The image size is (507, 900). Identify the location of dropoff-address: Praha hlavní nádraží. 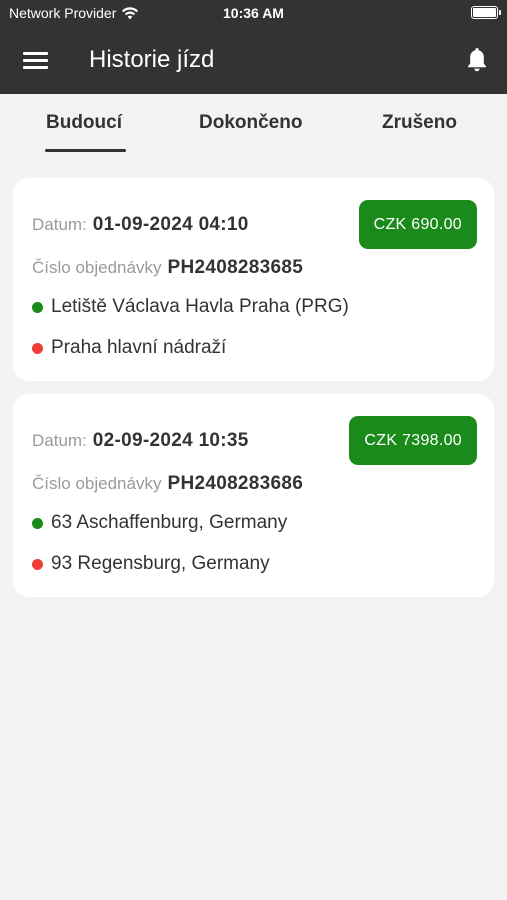
(139, 347).